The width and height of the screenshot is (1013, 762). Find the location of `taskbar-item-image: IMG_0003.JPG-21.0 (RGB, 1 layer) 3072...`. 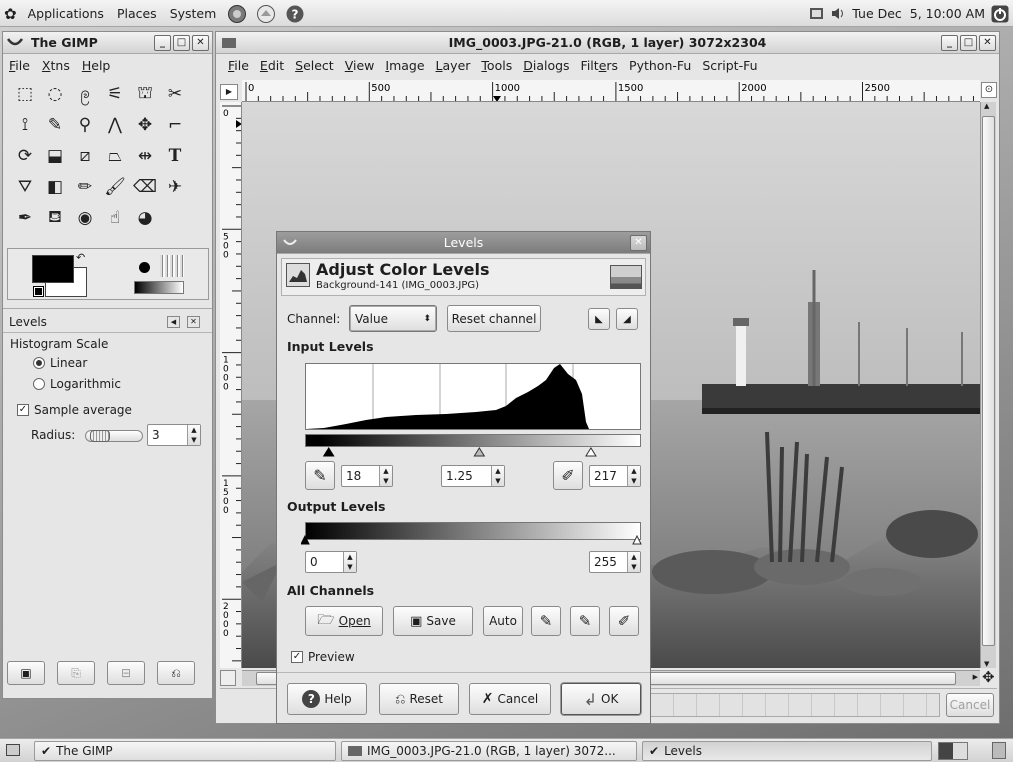

taskbar-item-image: IMG_0003.JPG-21.0 (RGB, 1 layer) 3072... is located at coordinates (489, 751).